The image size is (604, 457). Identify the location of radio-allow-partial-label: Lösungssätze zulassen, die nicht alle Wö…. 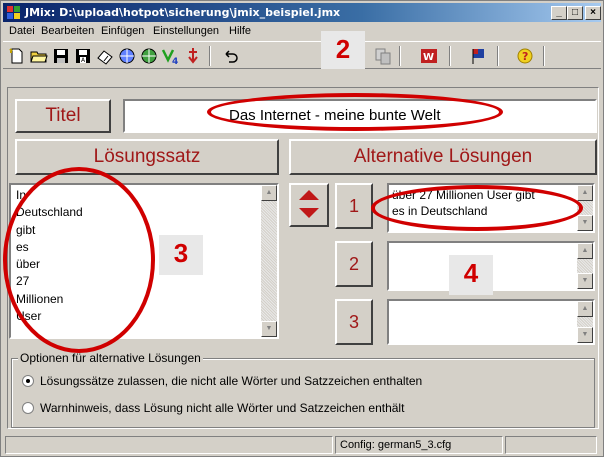
(231, 381).